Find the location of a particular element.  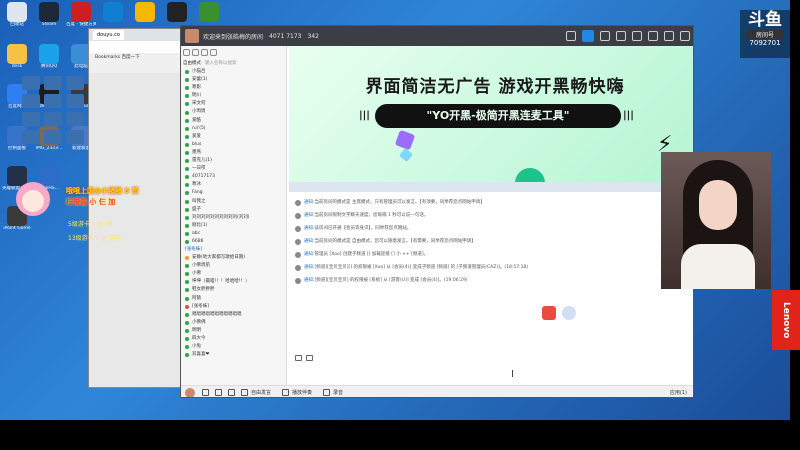

speaker-icon is located at coordinates (205, 392).